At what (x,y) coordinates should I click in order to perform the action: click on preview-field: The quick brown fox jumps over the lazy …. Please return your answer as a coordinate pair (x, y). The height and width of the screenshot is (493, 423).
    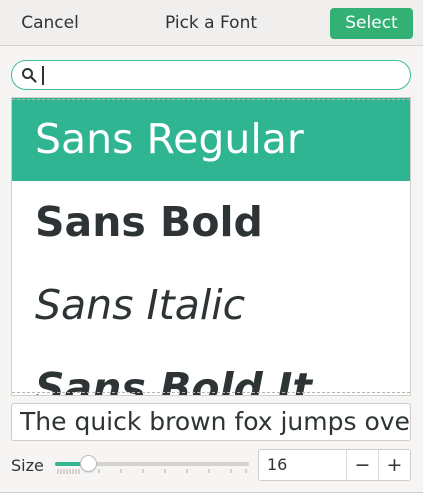
    Looking at the image, I should click on (211, 422).